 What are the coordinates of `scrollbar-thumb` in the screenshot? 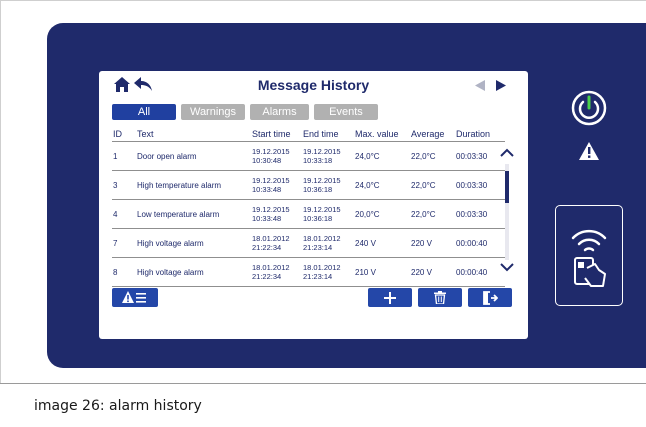 It's located at (507, 187).